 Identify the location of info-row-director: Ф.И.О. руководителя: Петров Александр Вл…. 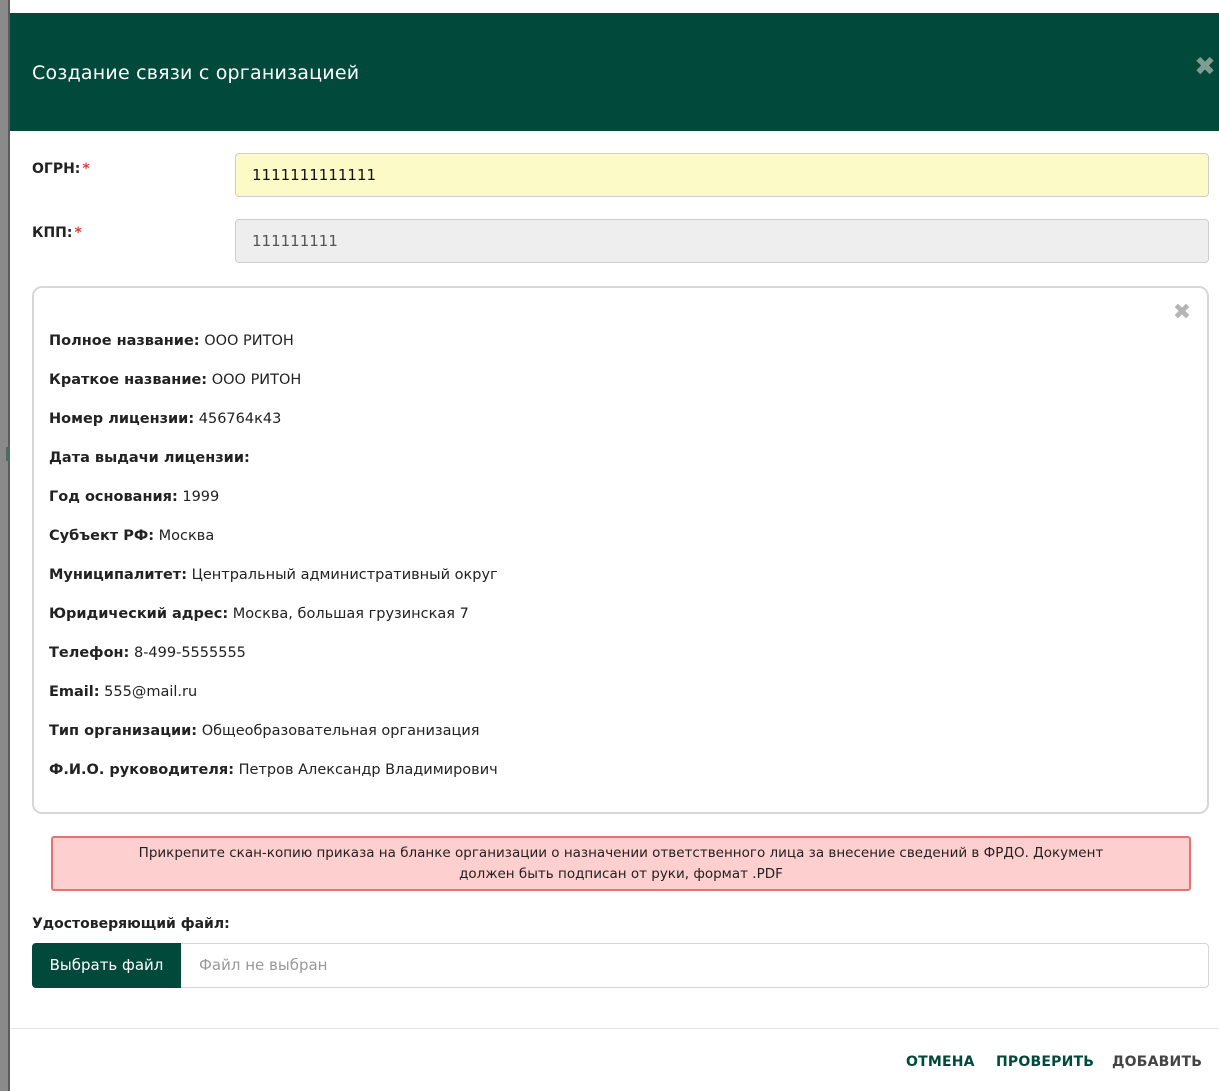
(273, 770).